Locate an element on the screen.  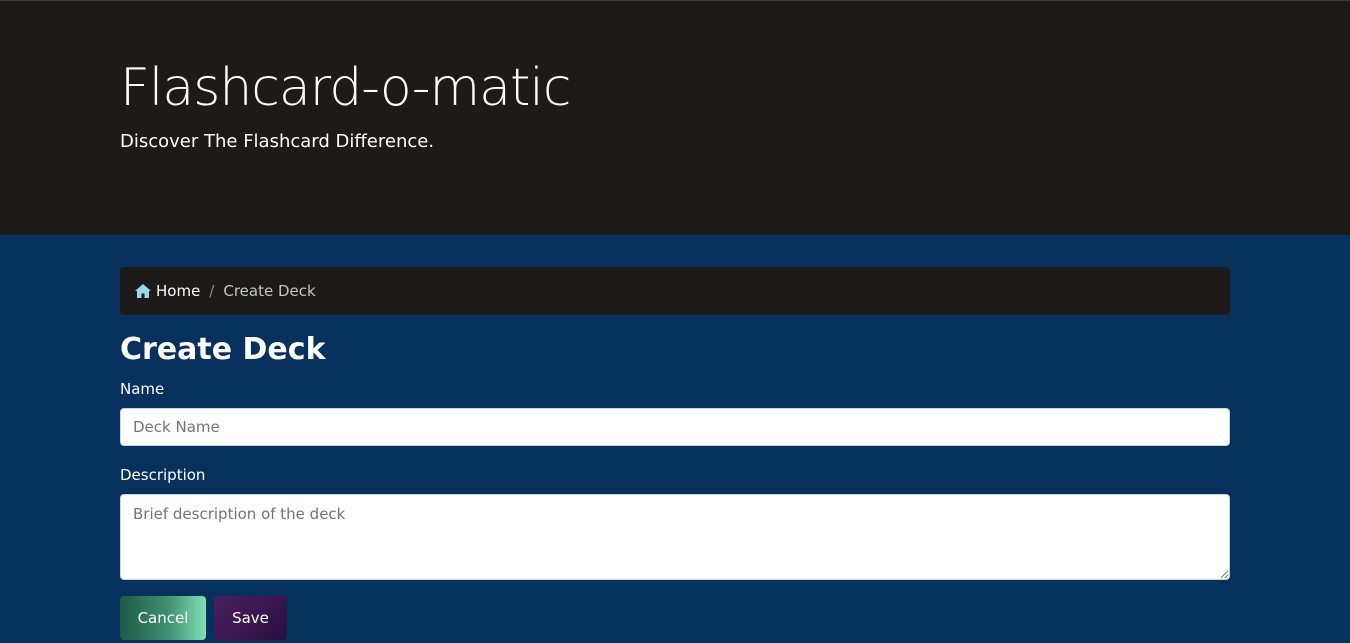
deck-name-input is located at coordinates (675, 427).